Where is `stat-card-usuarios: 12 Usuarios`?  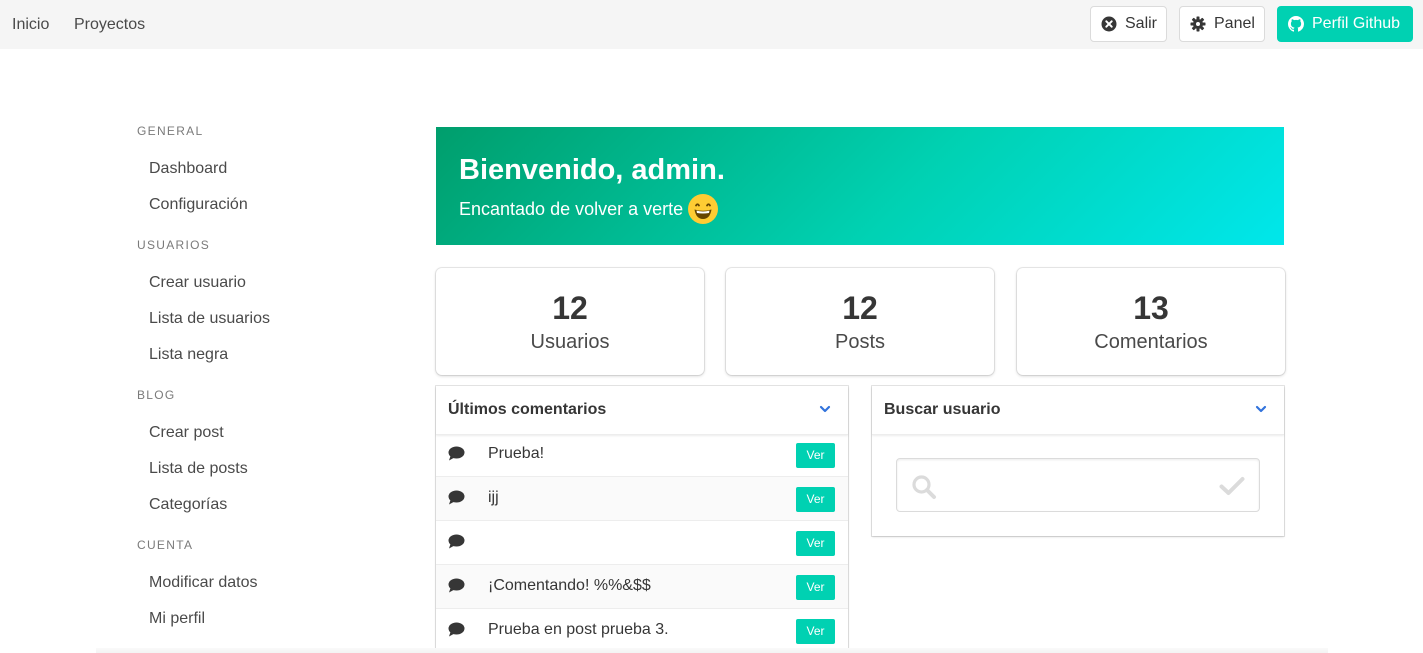
stat-card-usuarios: 12 Usuarios is located at coordinates (570, 321).